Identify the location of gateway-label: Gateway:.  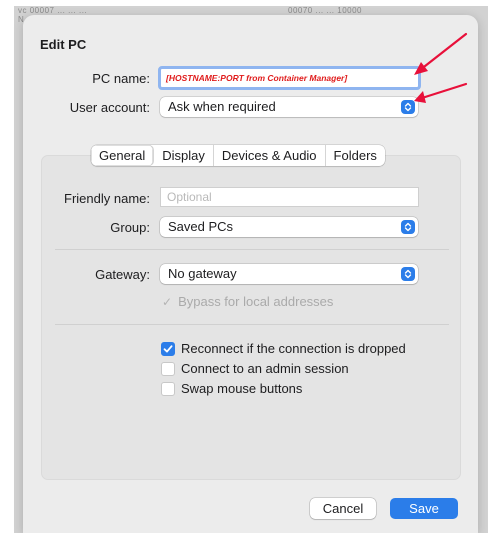
(122, 274).